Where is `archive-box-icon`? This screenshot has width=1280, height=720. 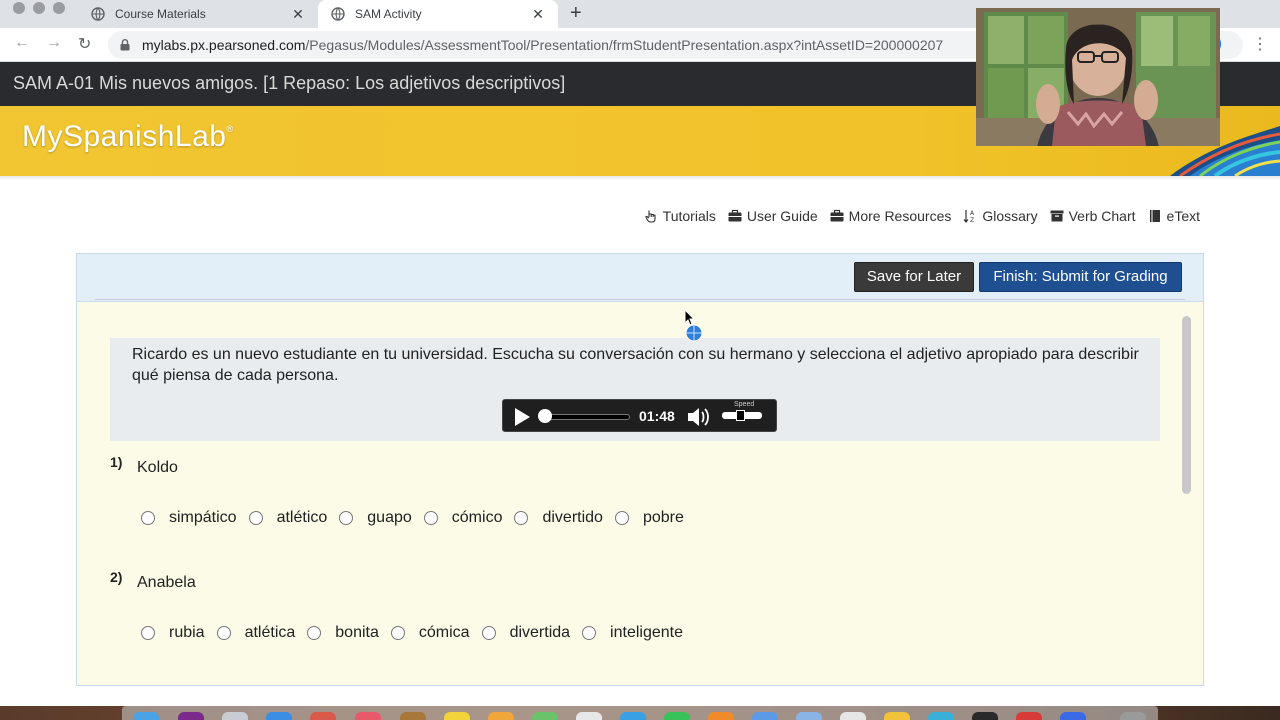 archive-box-icon is located at coordinates (1057, 216).